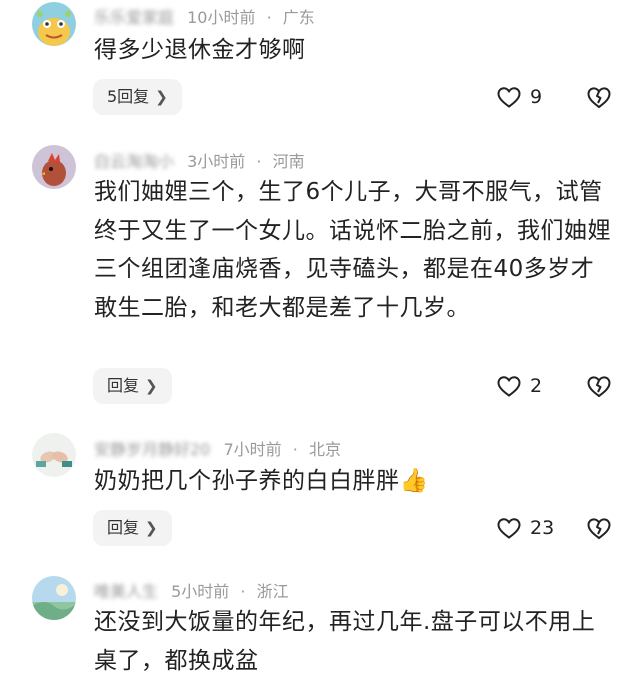 Image resolution: width=640 pixels, height=690 pixels. I want to click on comment-time: 10小时前, so click(221, 17).